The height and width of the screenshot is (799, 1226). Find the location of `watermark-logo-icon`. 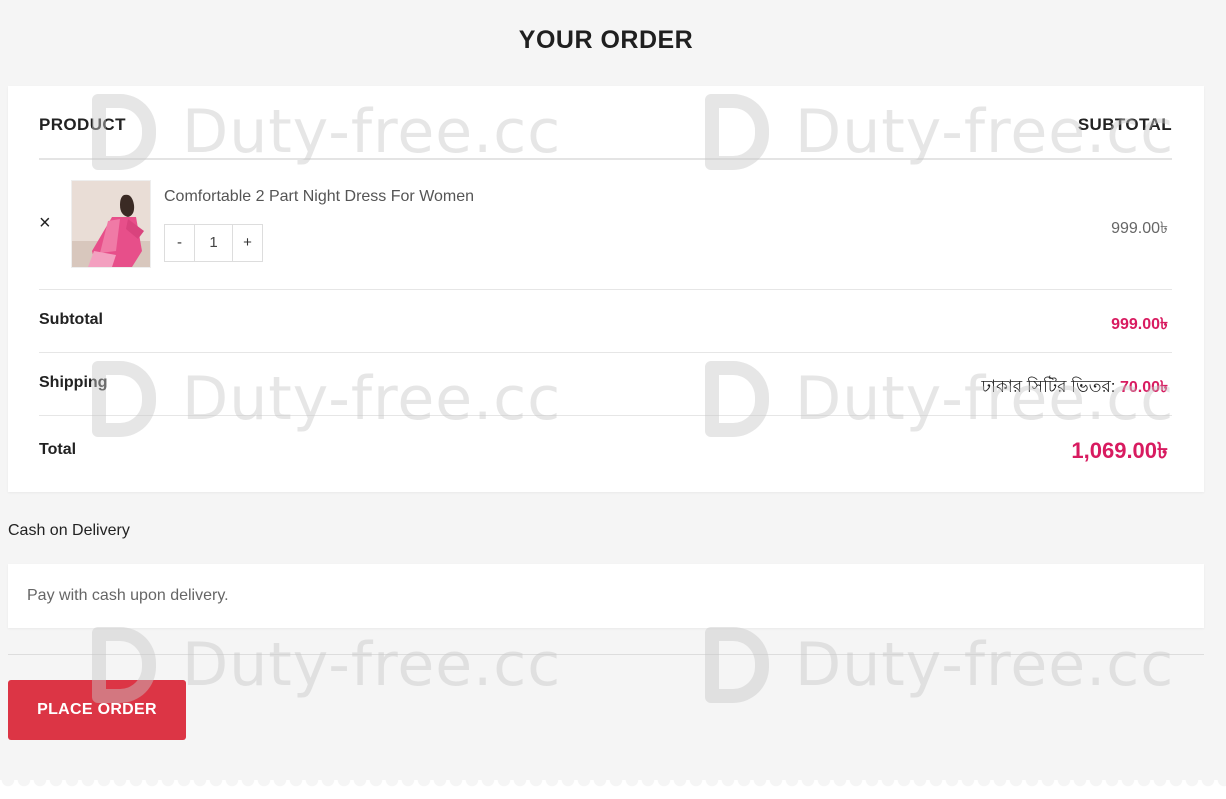

watermark-logo-icon is located at coordinates (737, 665).